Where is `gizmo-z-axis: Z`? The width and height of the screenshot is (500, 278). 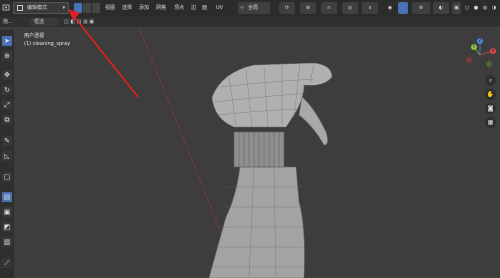
gizmo-z-axis: Z is located at coordinates (480, 41).